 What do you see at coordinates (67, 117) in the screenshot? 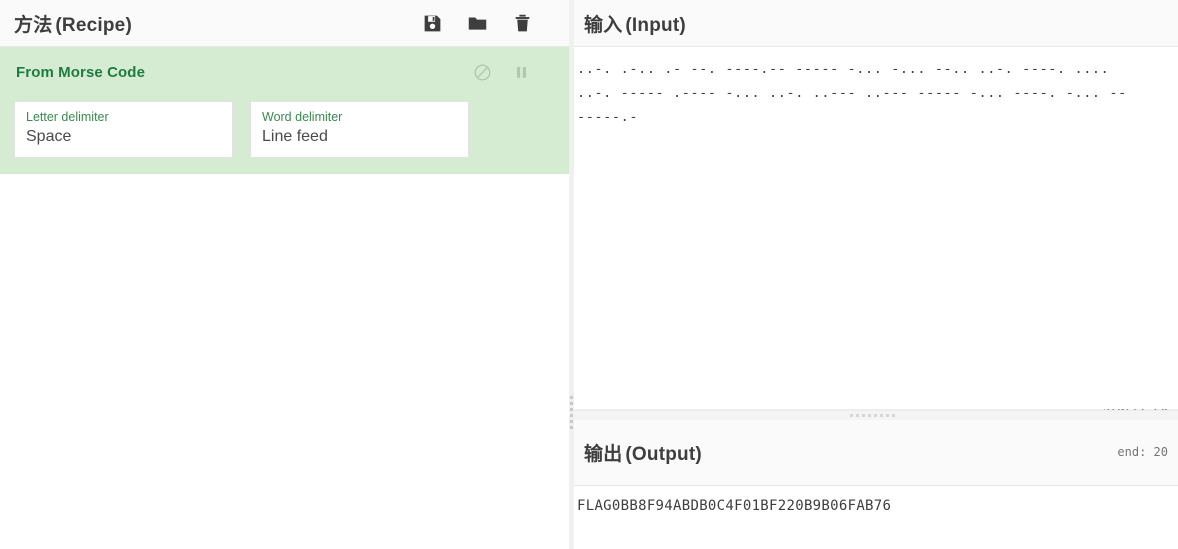
I see `letter-delimiter-label: Letter delimiter` at bounding box center [67, 117].